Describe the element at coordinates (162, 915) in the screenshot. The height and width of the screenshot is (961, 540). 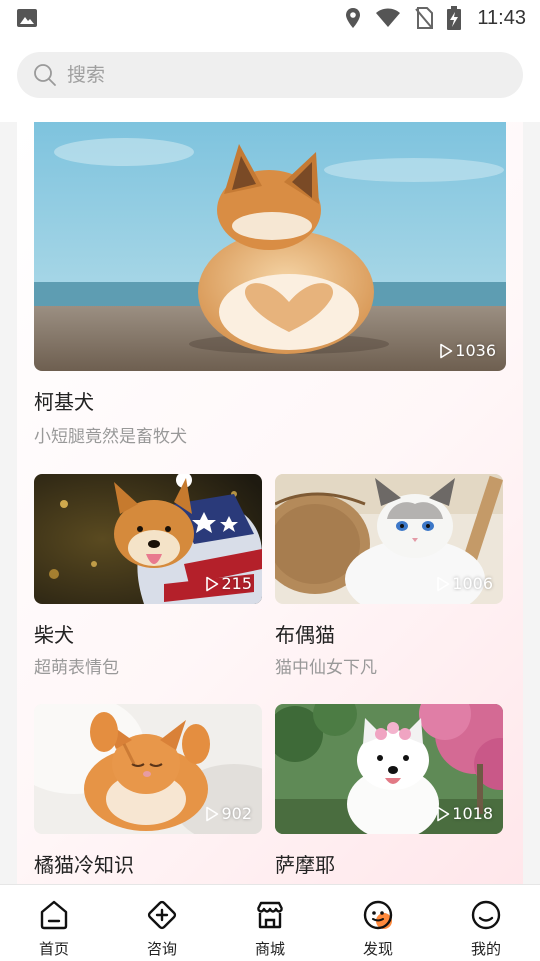
I see `consult-icon` at that location.